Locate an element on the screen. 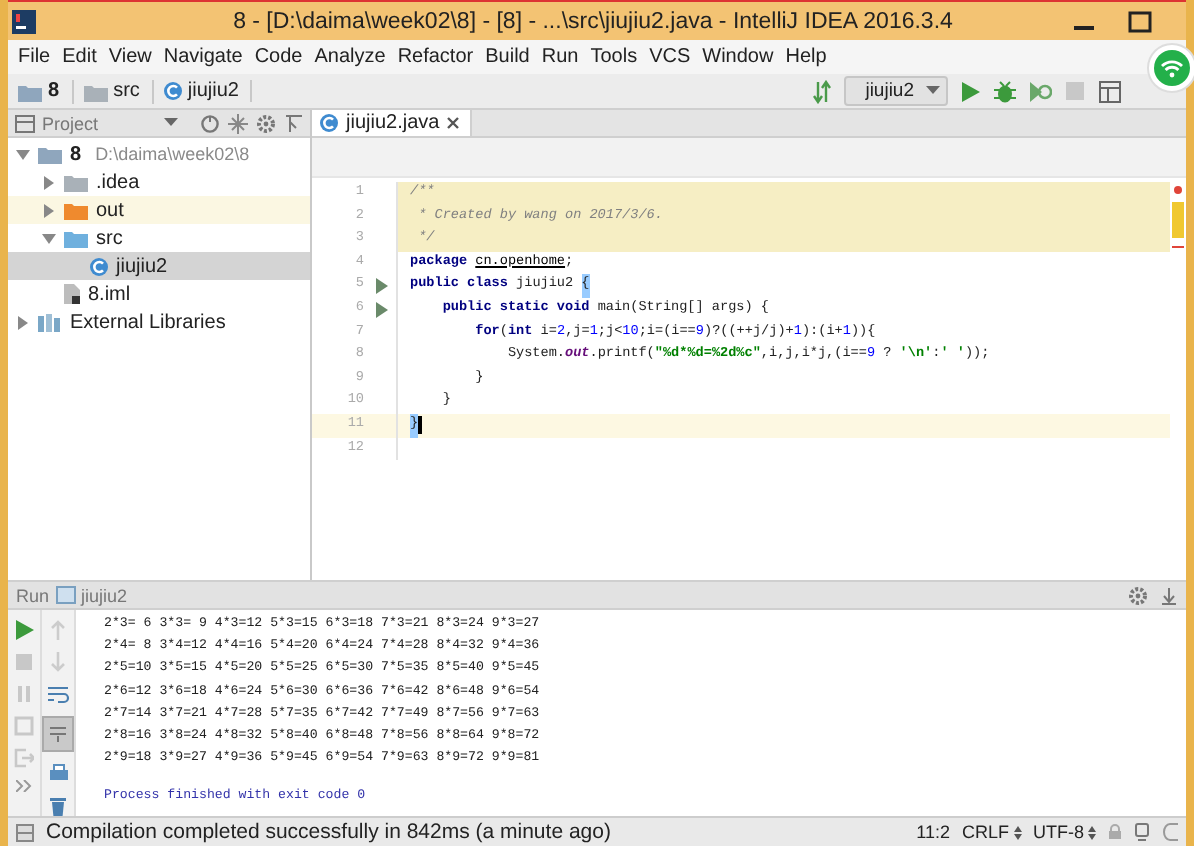 This screenshot has height=846, width=1194. menu-item: Build is located at coordinates (507, 57).